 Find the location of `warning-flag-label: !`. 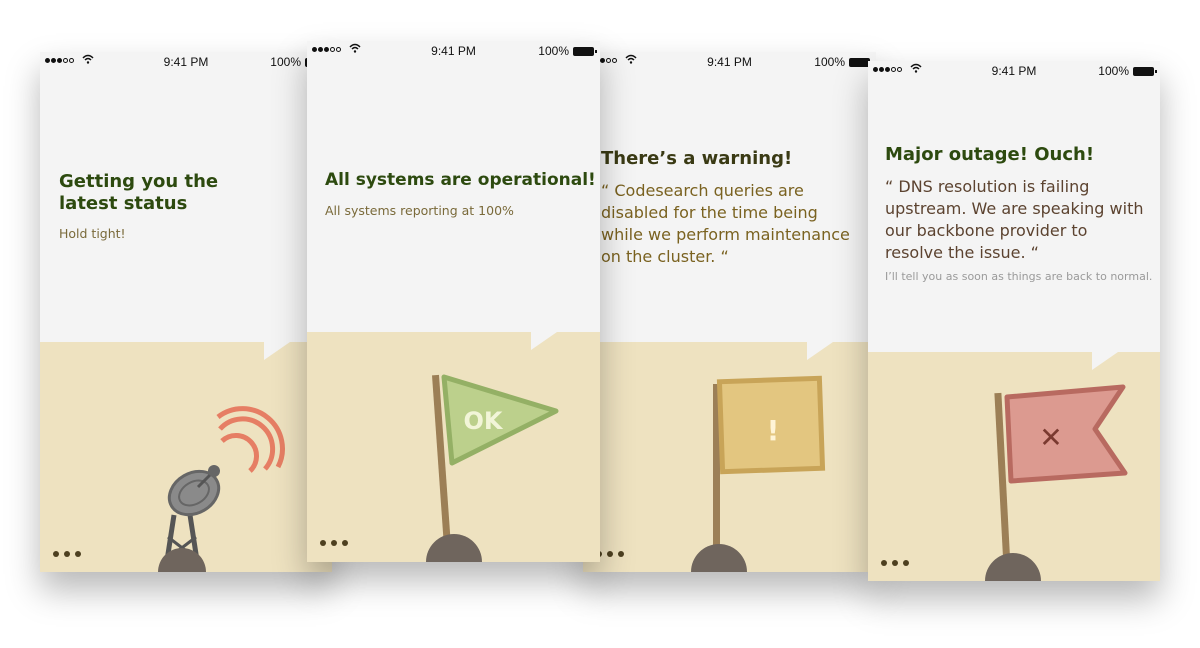

warning-flag-label: ! is located at coordinates (773, 430).